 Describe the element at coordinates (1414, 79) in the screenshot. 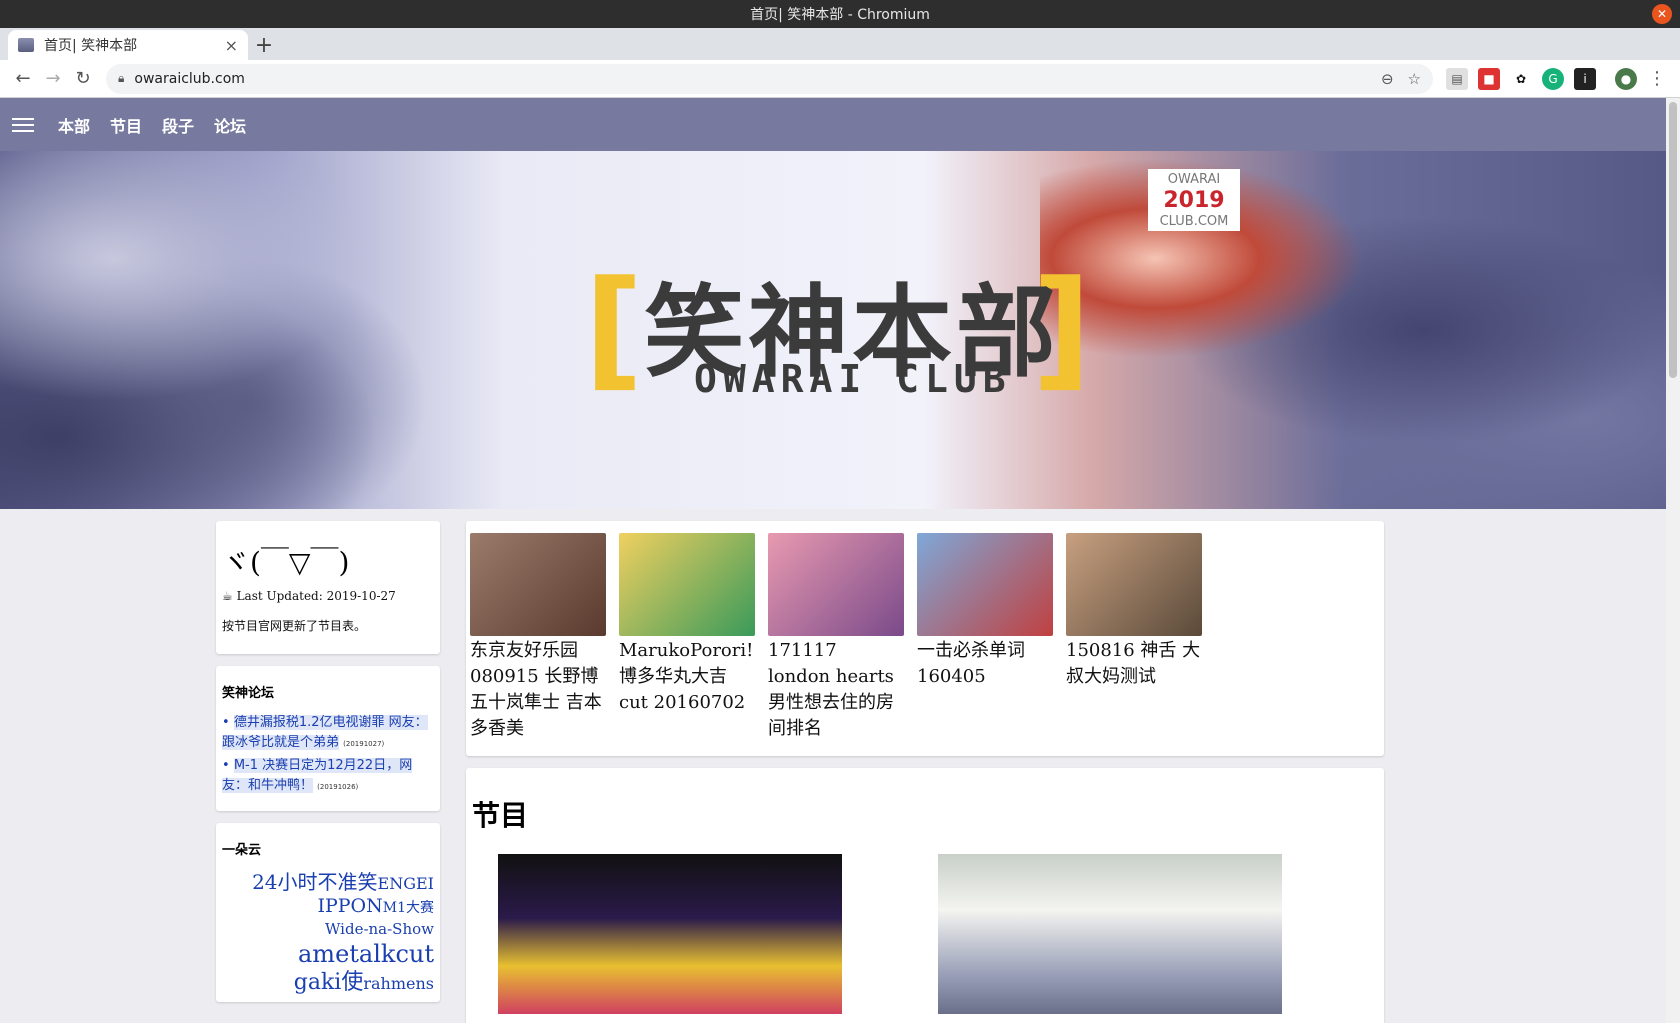

I see `bookmark-star-icon: ☆` at that location.